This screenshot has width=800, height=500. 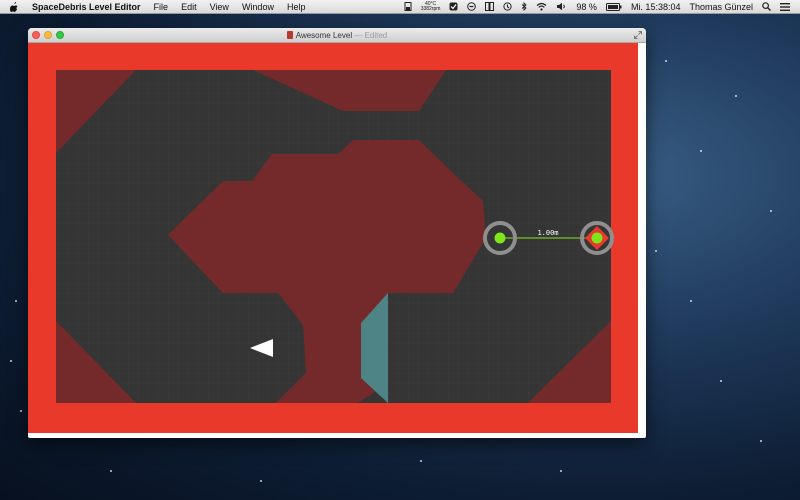 What do you see at coordinates (547, 233) in the screenshot?
I see `distance-label: 1.00m` at bounding box center [547, 233].